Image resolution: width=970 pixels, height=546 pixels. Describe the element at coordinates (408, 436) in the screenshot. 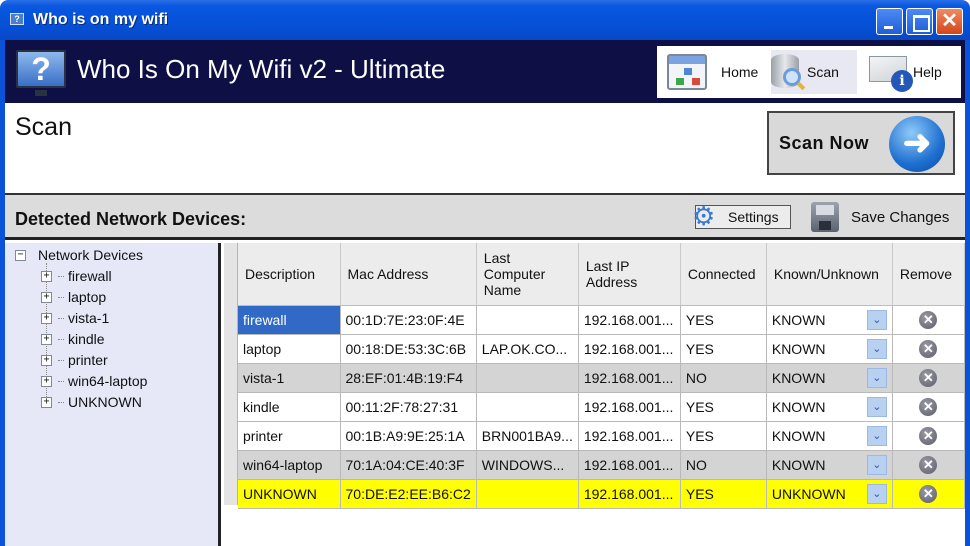

I see `mac-address-cell: 00:1B:A9:9E:25:1A` at that location.